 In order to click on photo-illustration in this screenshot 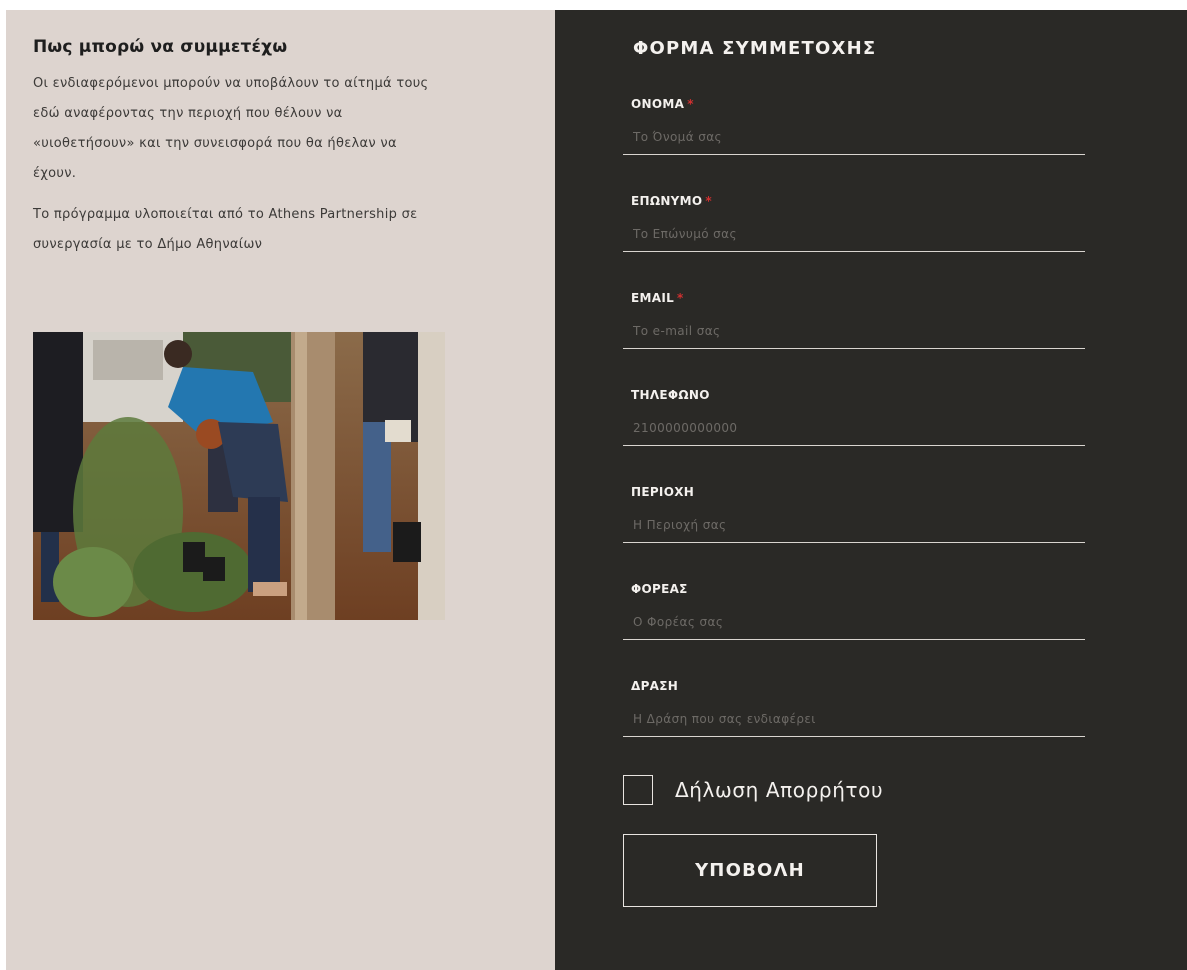, I will do `click(239, 476)`.